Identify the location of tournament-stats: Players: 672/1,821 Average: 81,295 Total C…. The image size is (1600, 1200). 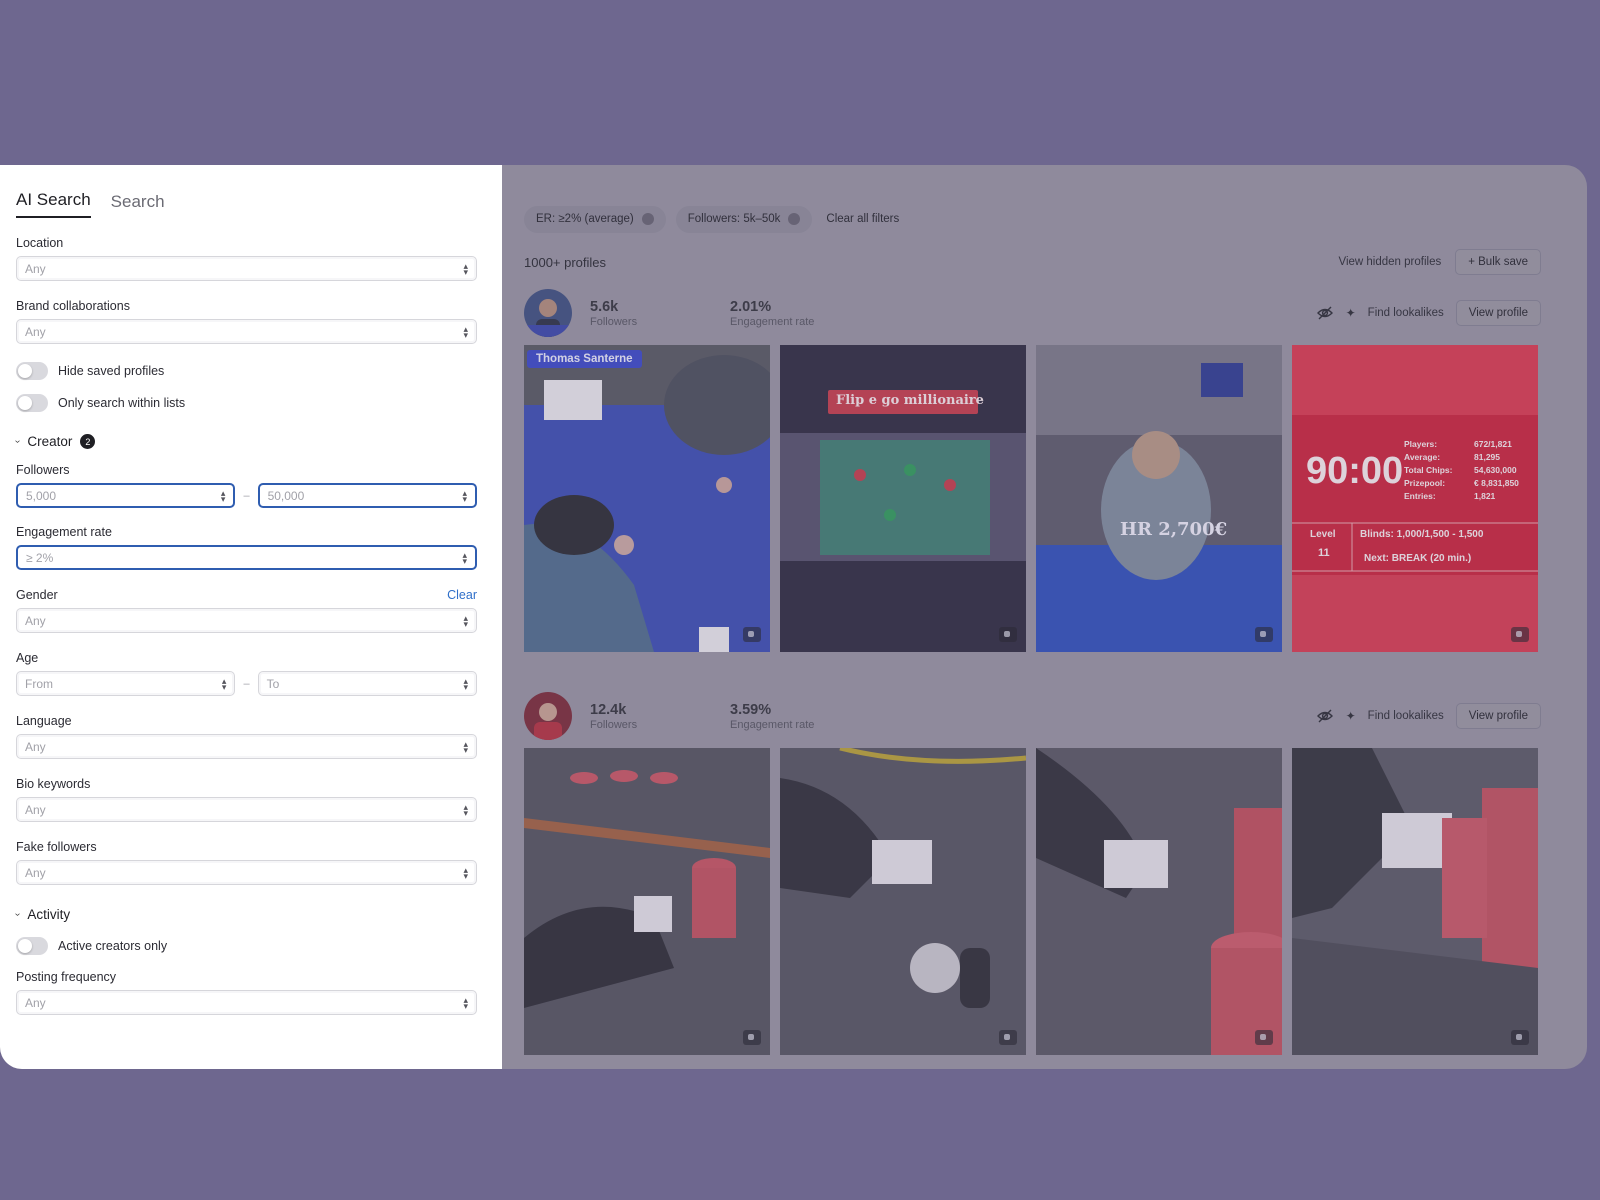
(1469, 470).